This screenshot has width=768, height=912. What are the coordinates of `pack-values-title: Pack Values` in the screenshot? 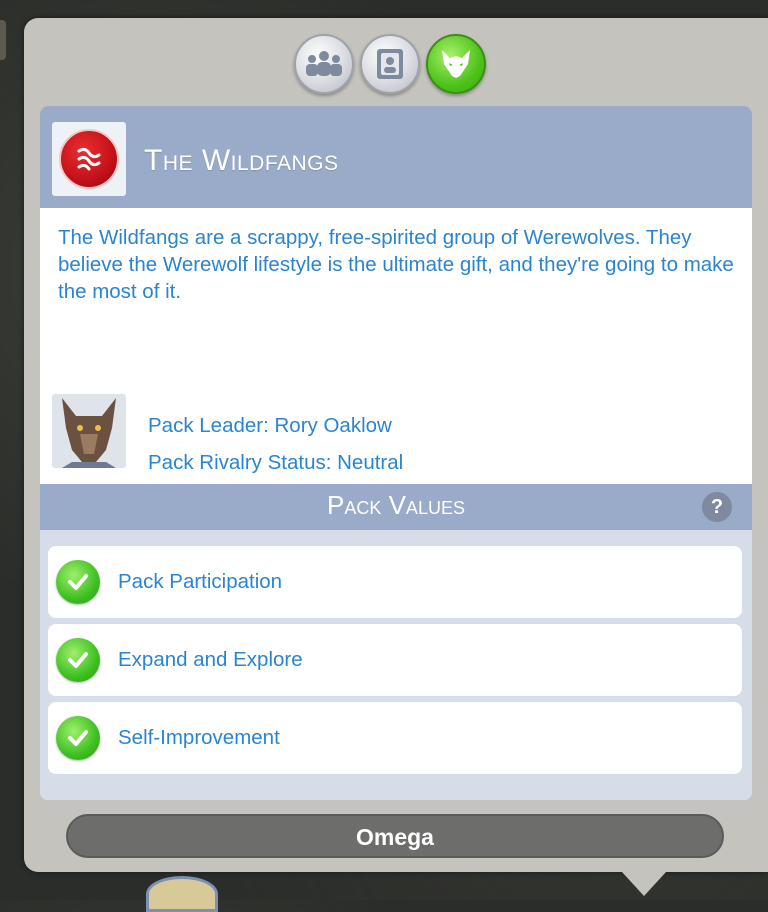 It's located at (396, 505).